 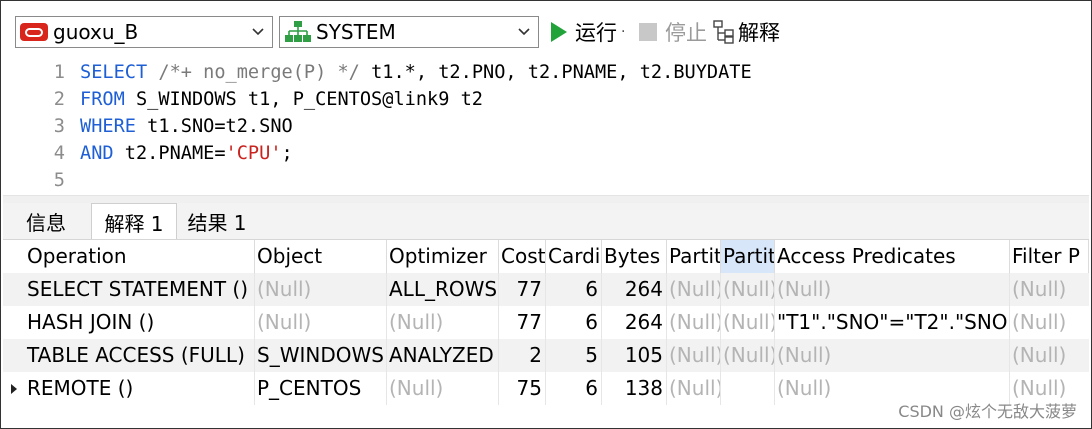 I want to click on column-header: Bytes, so click(x=634, y=256).